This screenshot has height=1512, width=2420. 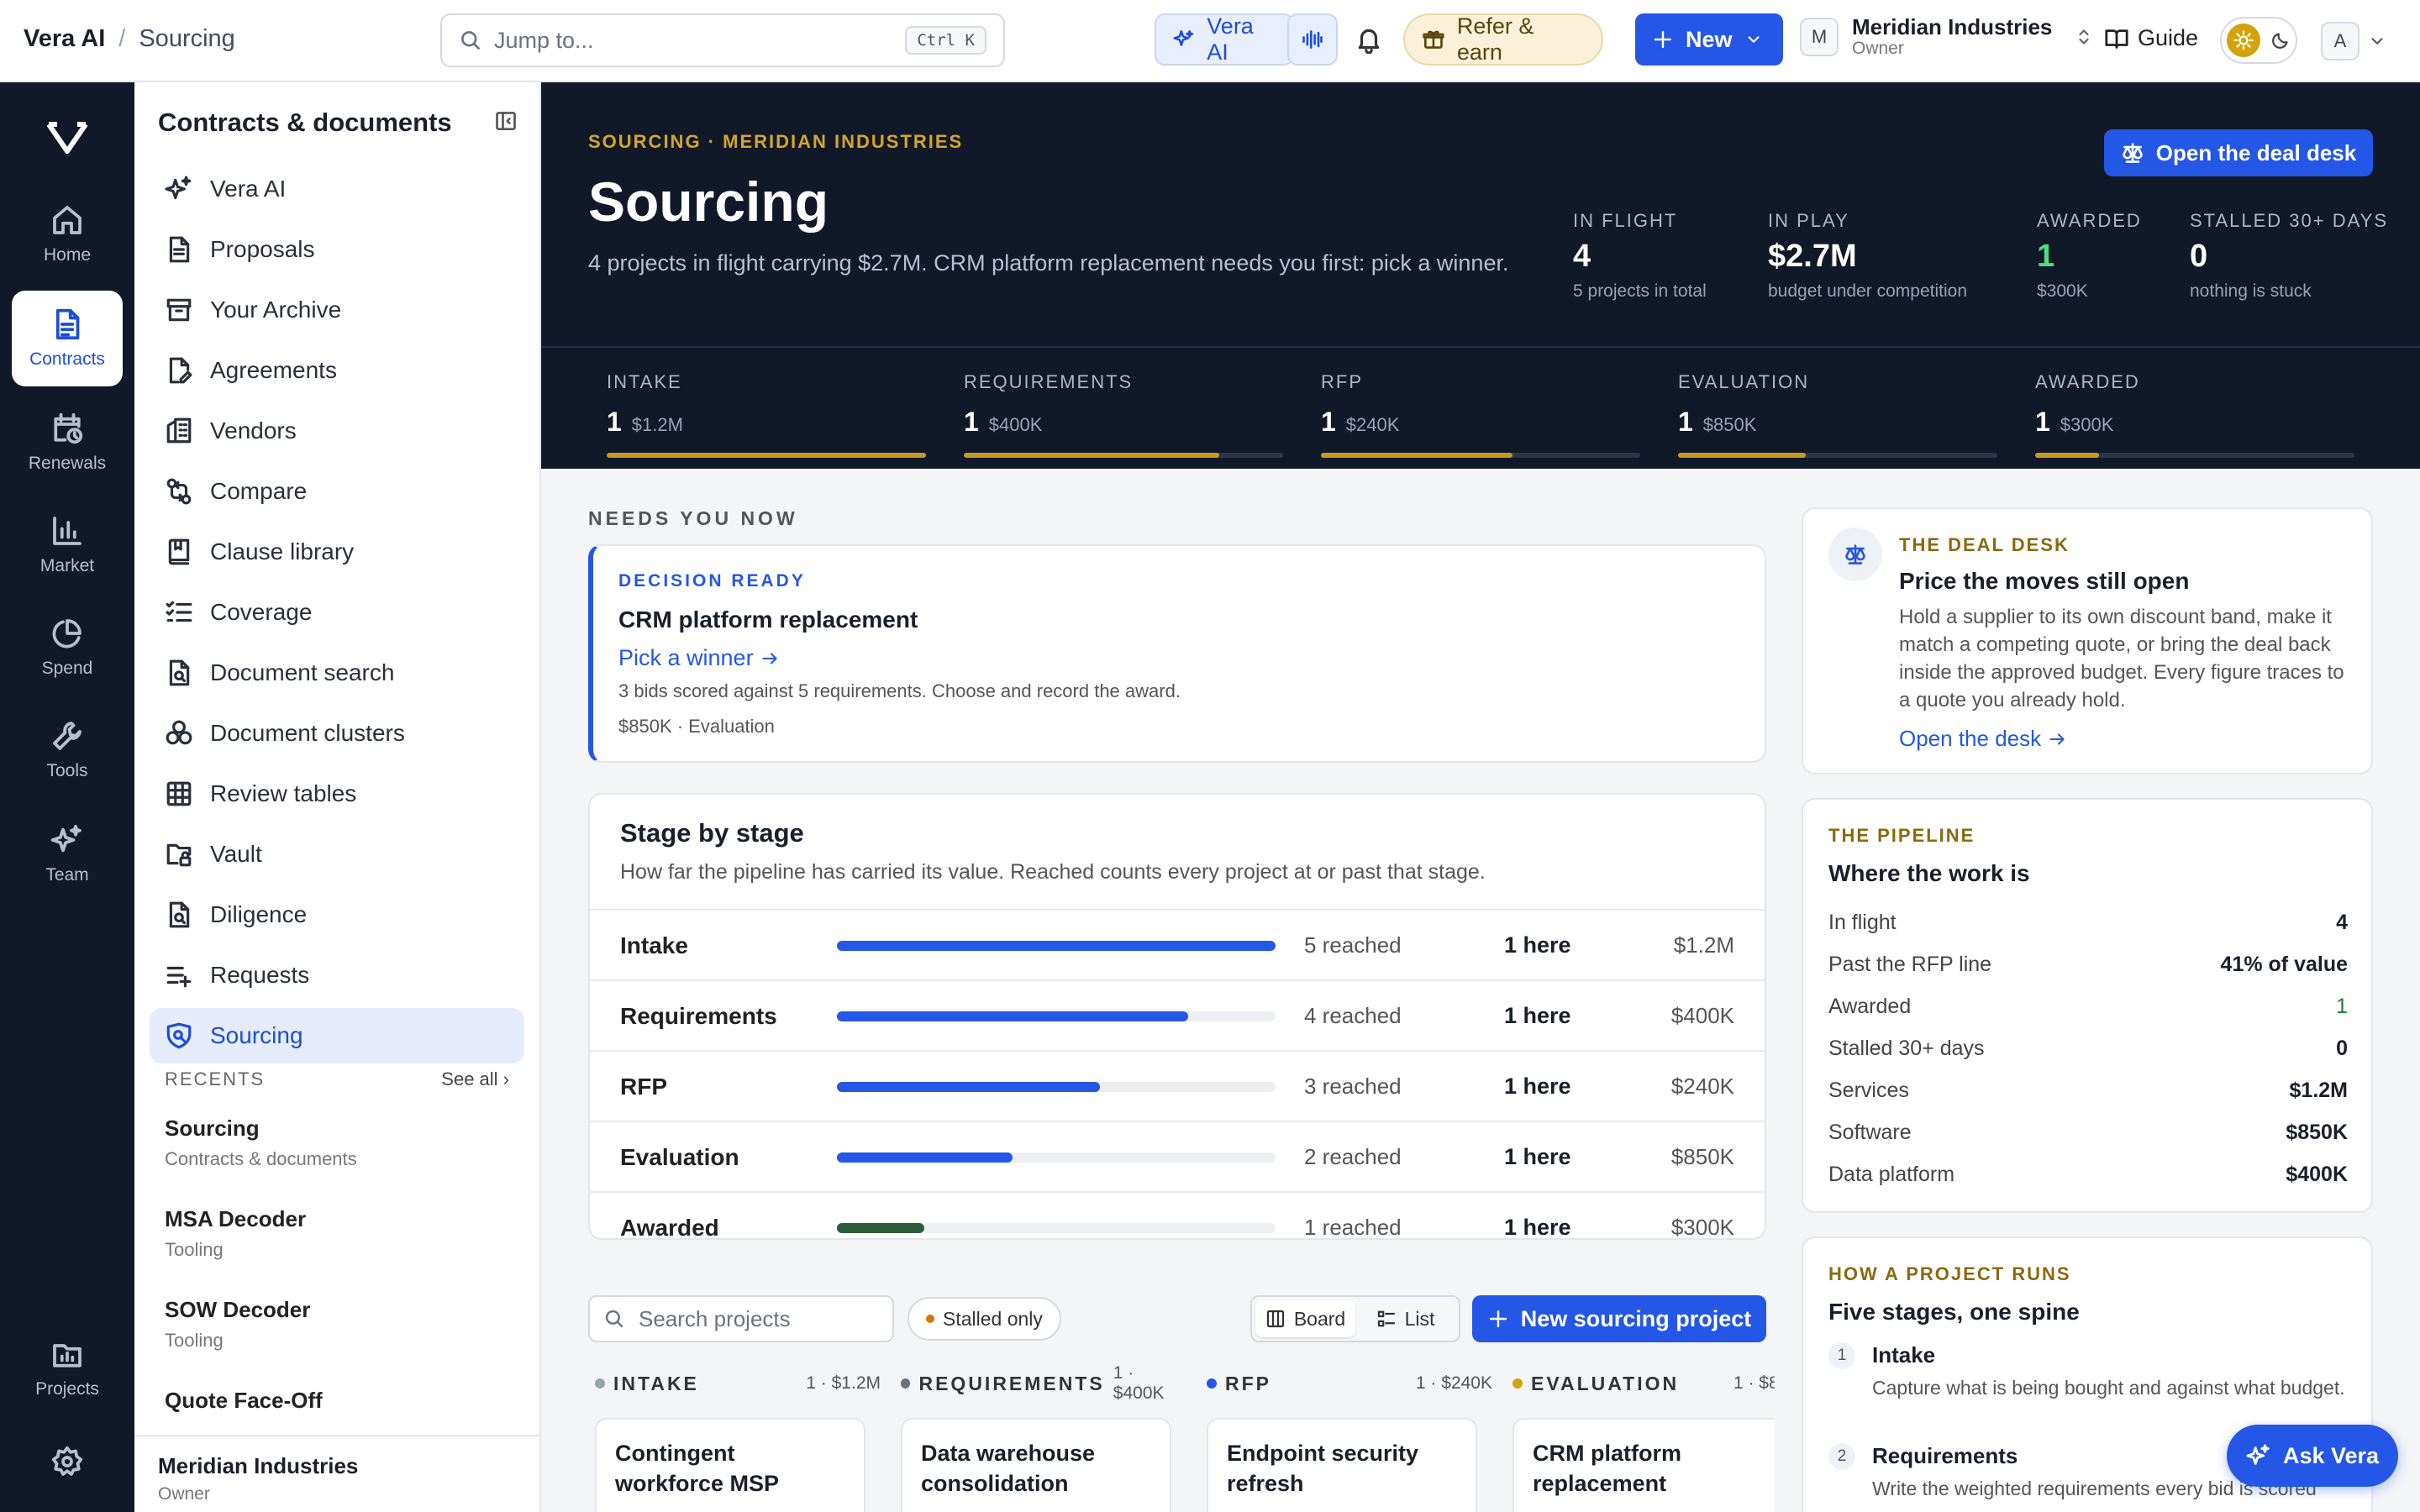 What do you see at coordinates (337, 189) in the screenshot?
I see `sidebar-item-vera-ai: Vera AI` at bounding box center [337, 189].